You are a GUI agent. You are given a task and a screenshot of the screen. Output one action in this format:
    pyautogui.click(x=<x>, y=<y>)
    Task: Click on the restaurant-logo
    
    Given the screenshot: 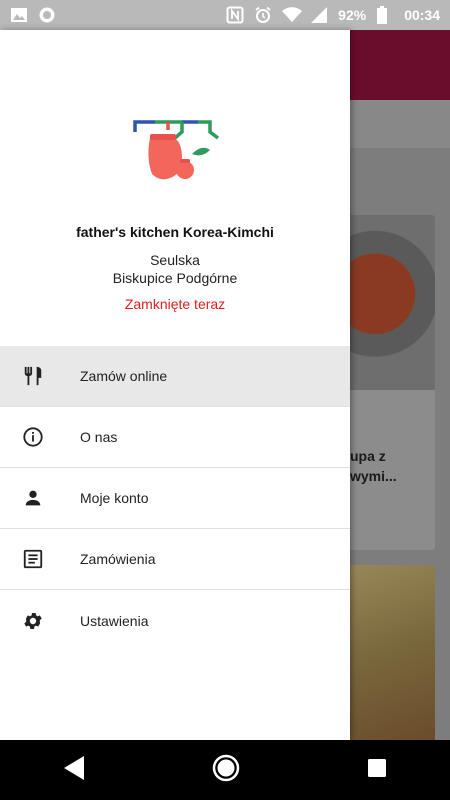 What is the action you would take?
    pyautogui.click(x=176, y=150)
    